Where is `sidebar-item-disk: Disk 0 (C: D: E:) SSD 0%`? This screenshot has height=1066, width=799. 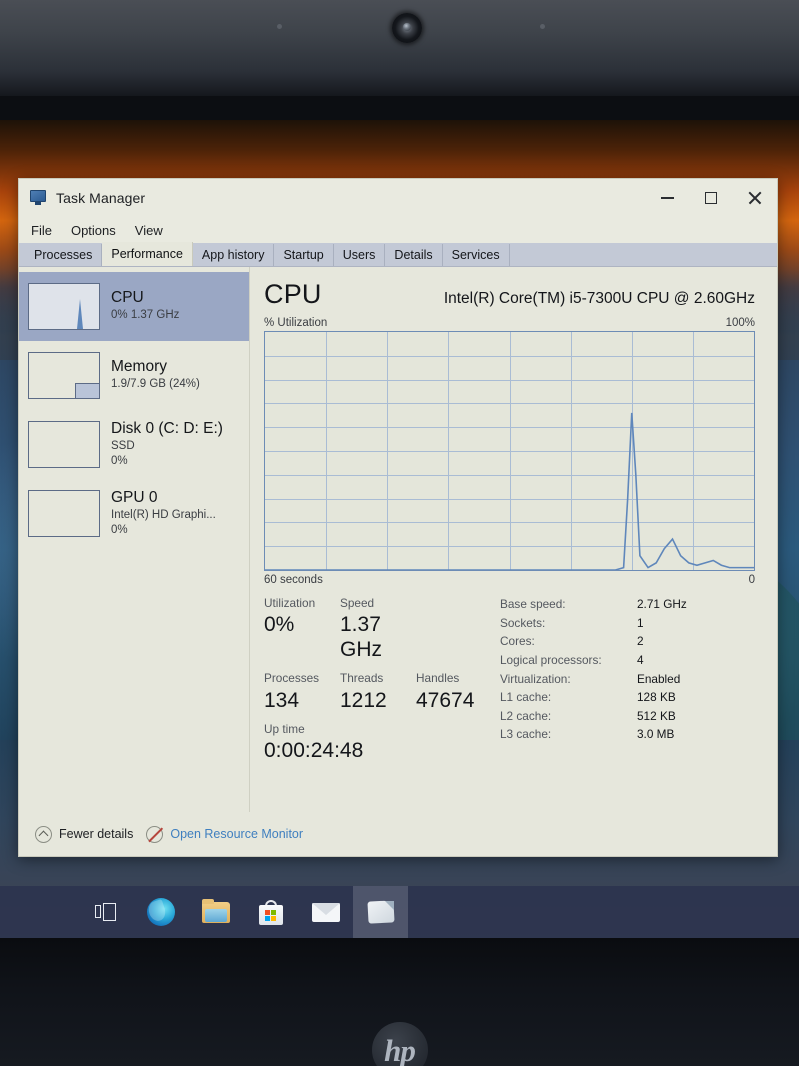
sidebar-item-disk: Disk 0 (C: D: E:) SSD 0% is located at coordinates (134, 444).